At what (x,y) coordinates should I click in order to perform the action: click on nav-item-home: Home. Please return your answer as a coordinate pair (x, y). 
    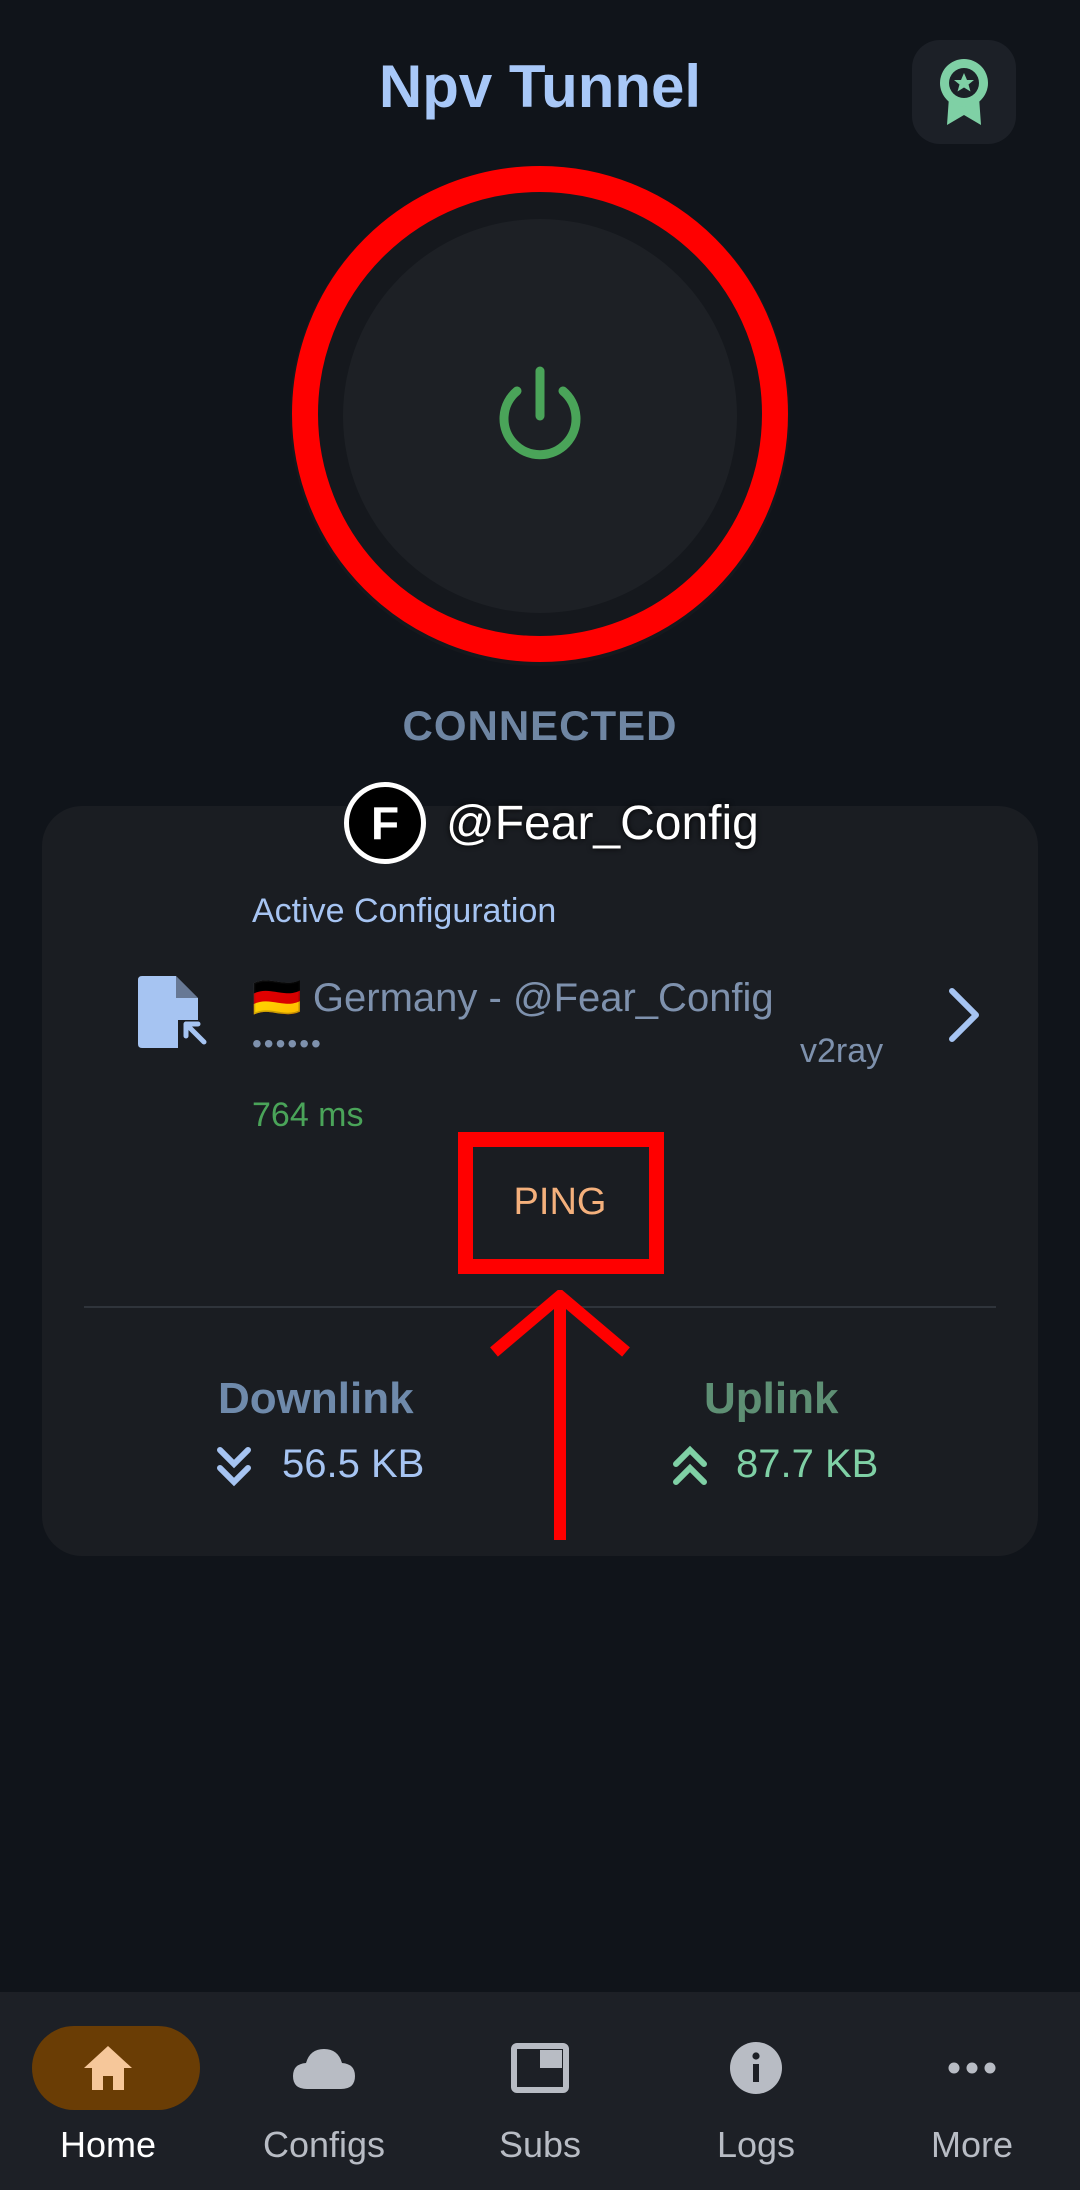
    Looking at the image, I should click on (108, 2091).